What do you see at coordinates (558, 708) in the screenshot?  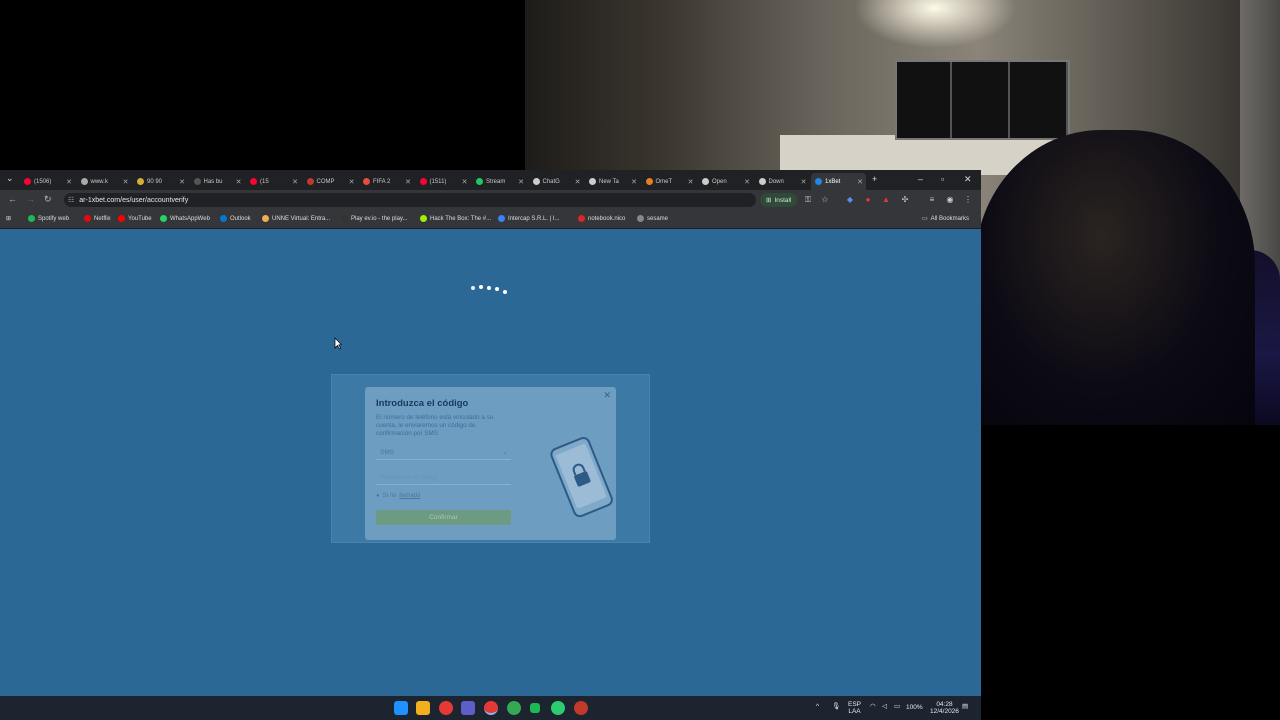 I see `spotify-icon` at bounding box center [558, 708].